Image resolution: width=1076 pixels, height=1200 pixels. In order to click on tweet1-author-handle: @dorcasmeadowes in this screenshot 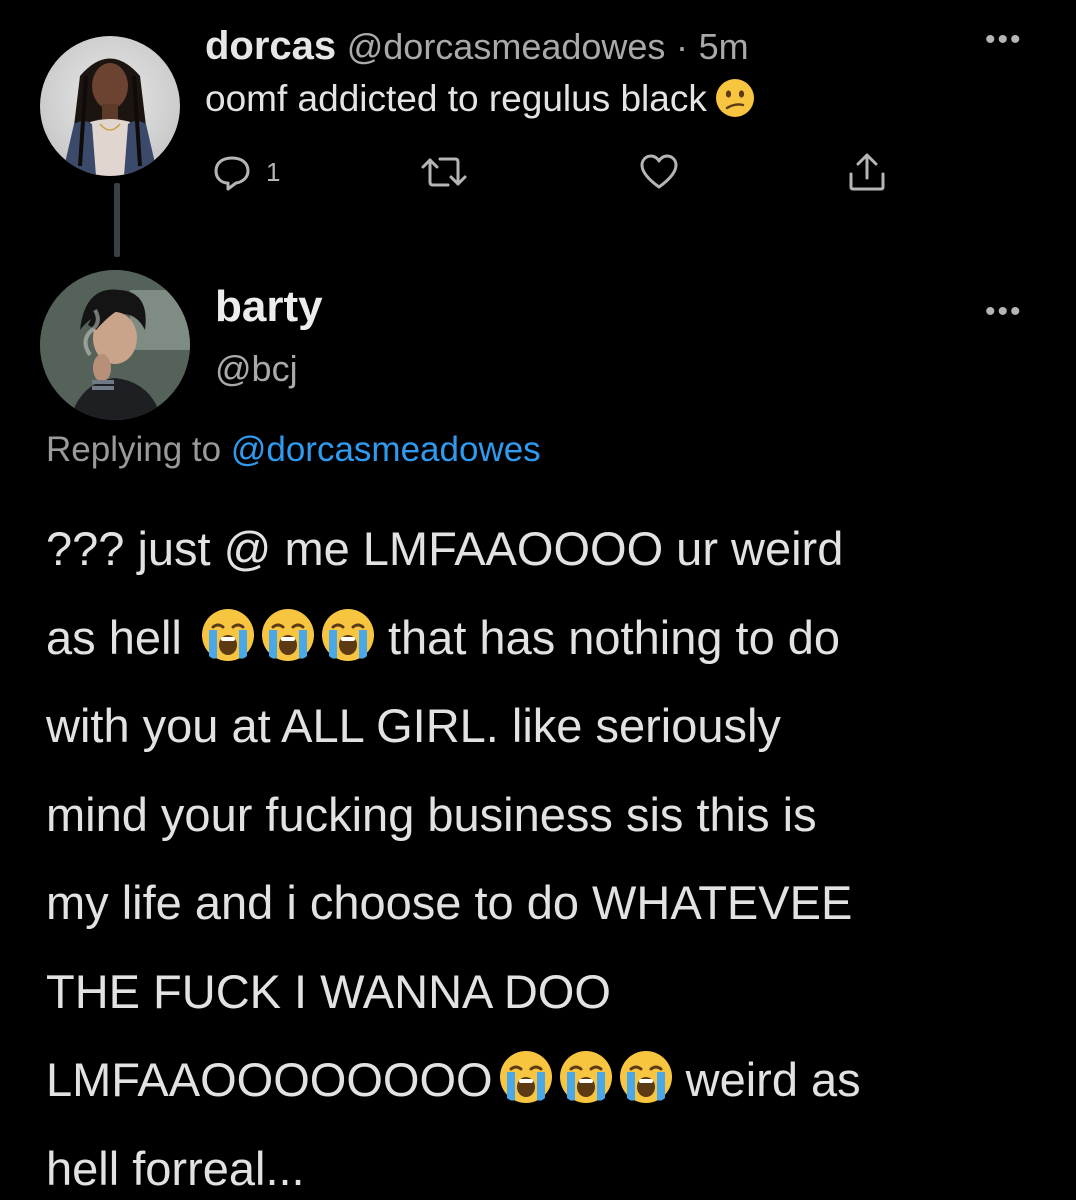, I will do `click(506, 46)`.